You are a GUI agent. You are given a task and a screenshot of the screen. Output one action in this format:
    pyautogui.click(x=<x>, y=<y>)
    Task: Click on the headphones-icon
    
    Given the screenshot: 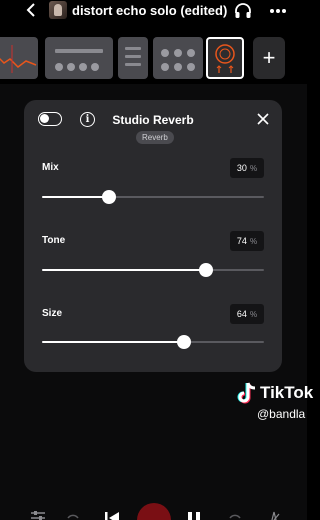 What is the action you would take?
    pyautogui.click(x=243, y=11)
    